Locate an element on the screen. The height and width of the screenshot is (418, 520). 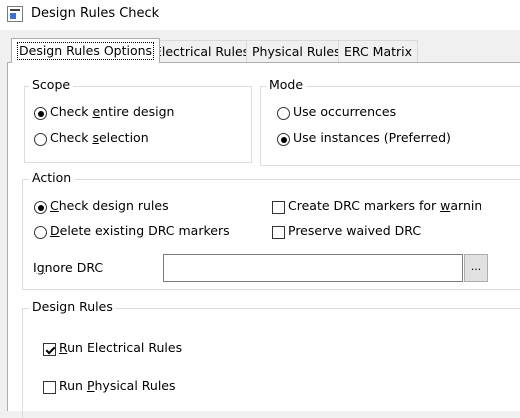
mode-title: Mode is located at coordinates (286, 84).